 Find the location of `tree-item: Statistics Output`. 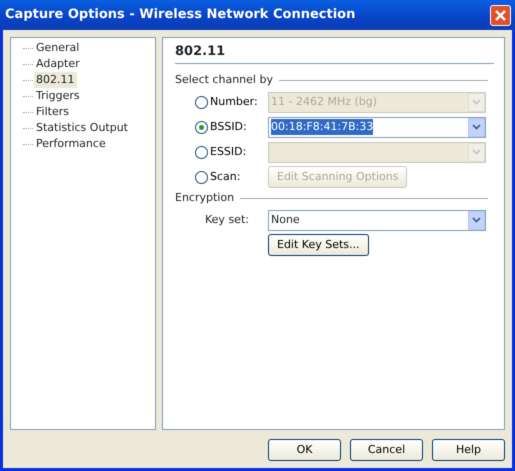

tree-item: Statistics Output is located at coordinates (82, 128).